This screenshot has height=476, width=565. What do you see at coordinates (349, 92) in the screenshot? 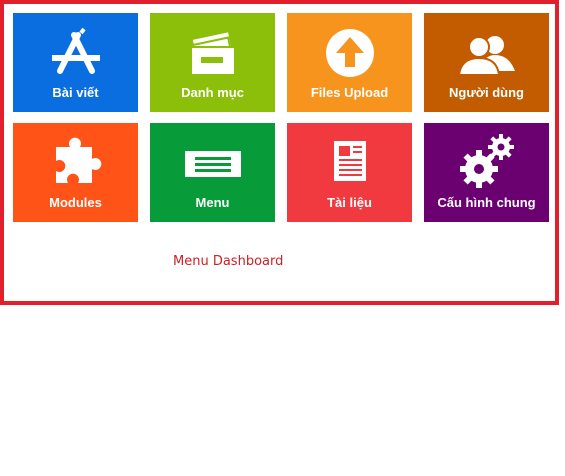
I see `tile-label: Files Upload` at bounding box center [349, 92].